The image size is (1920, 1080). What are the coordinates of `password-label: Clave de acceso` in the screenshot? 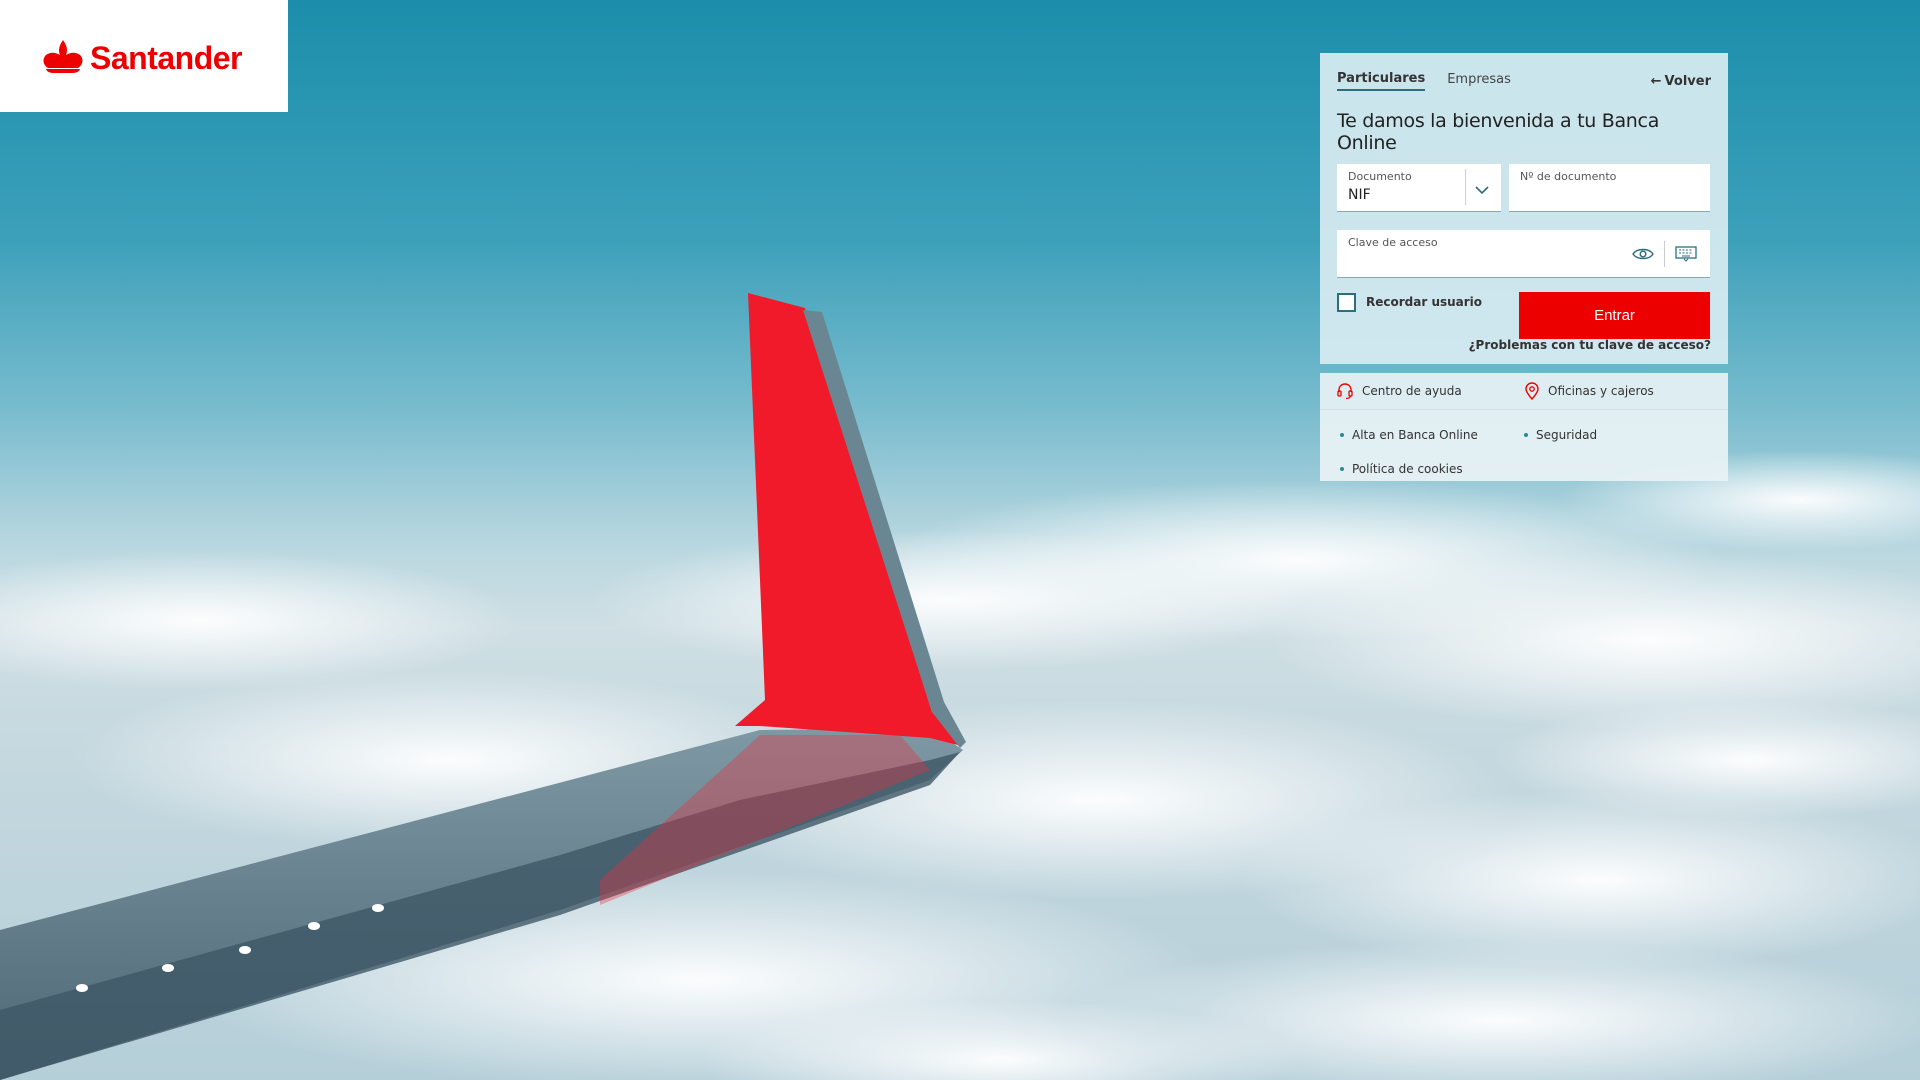 It's located at (1393, 242).